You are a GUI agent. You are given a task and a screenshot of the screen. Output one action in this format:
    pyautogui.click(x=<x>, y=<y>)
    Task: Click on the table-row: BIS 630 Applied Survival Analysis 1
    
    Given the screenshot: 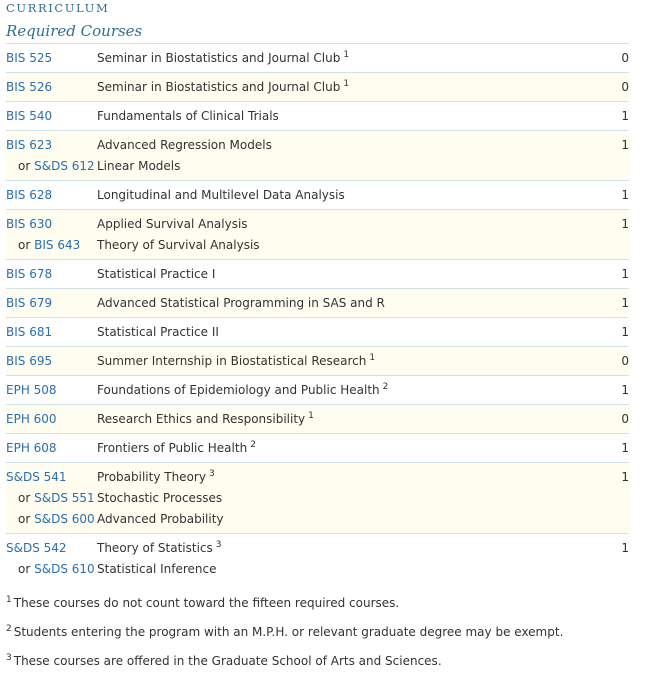 What is the action you would take?
    pyautogui.click(x=317, y=222)
    